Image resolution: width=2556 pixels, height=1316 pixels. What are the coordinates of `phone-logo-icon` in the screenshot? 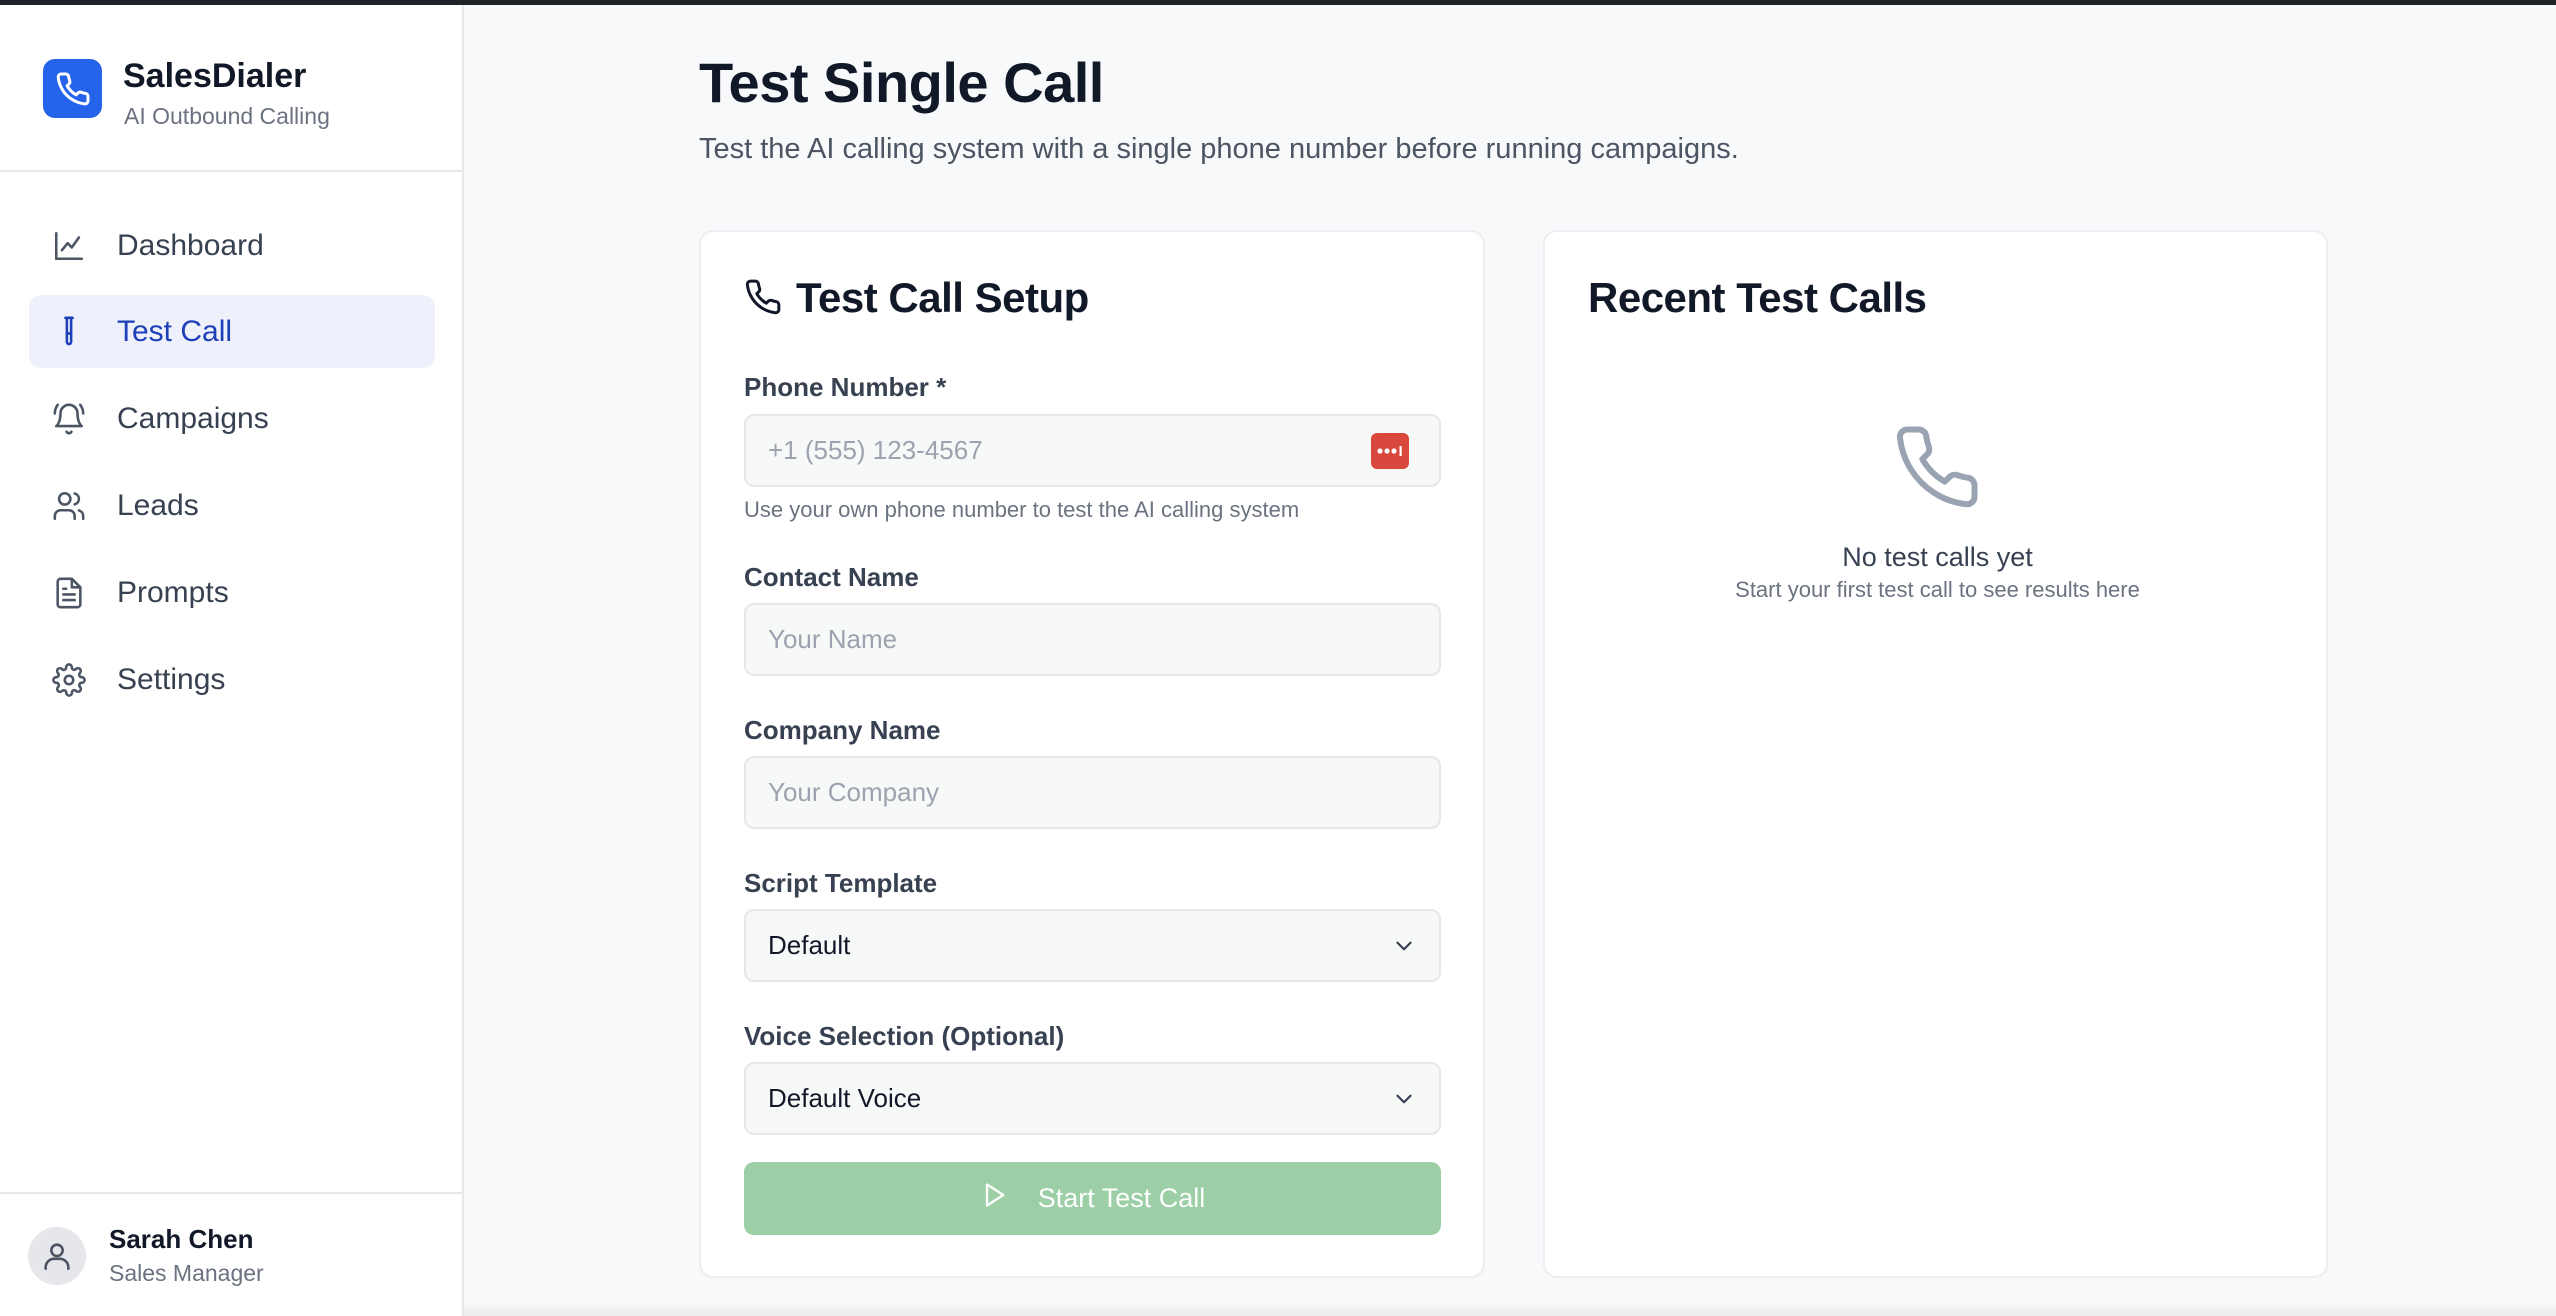 It's located at (72, 88).